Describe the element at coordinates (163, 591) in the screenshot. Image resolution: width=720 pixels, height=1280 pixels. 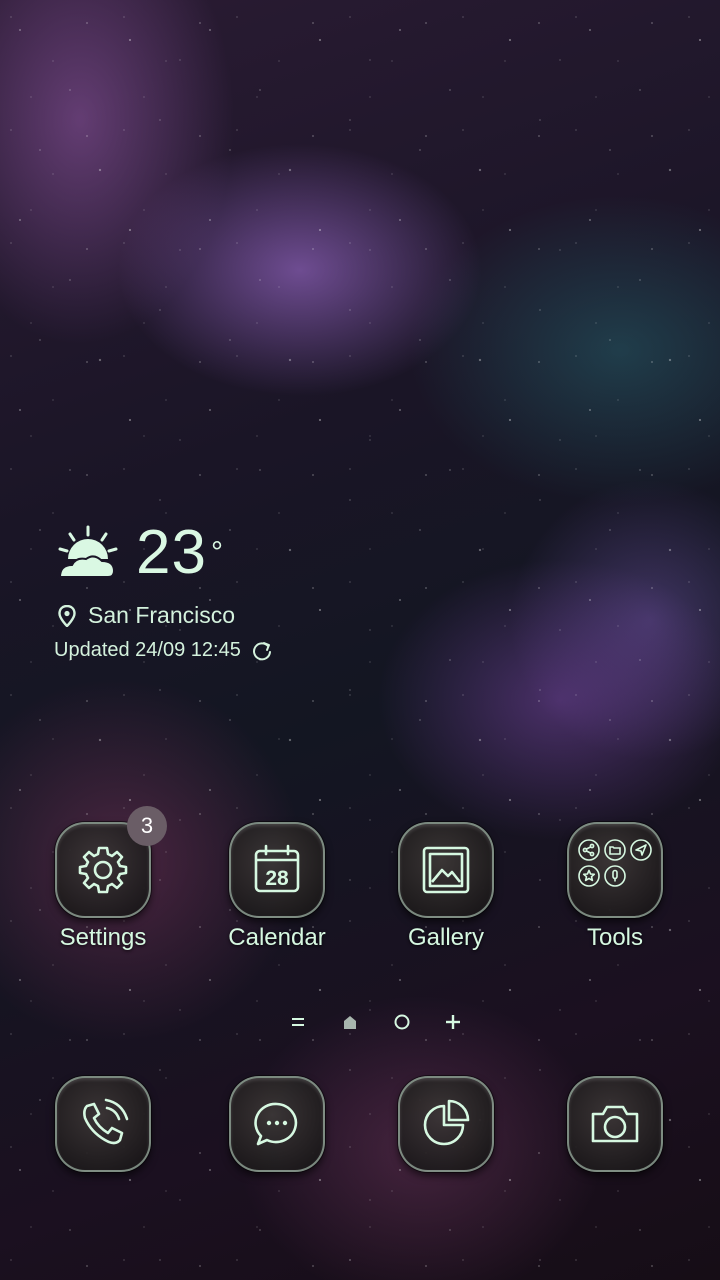
I see `weather-widget: 23 ° San Francisco Updated 24/09 12:45` at that location.